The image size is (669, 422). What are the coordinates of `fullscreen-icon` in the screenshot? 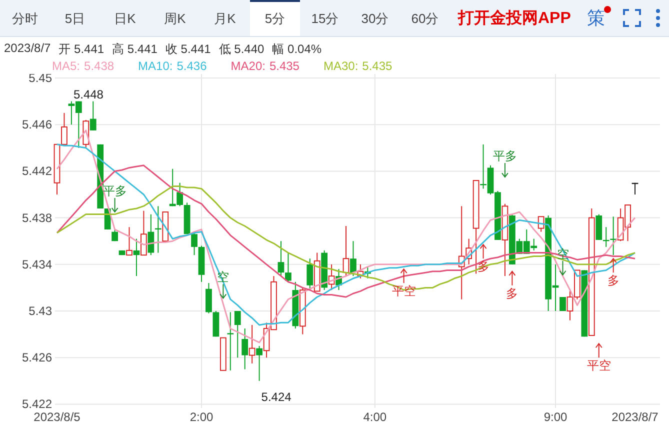 It's located at (631, 18).